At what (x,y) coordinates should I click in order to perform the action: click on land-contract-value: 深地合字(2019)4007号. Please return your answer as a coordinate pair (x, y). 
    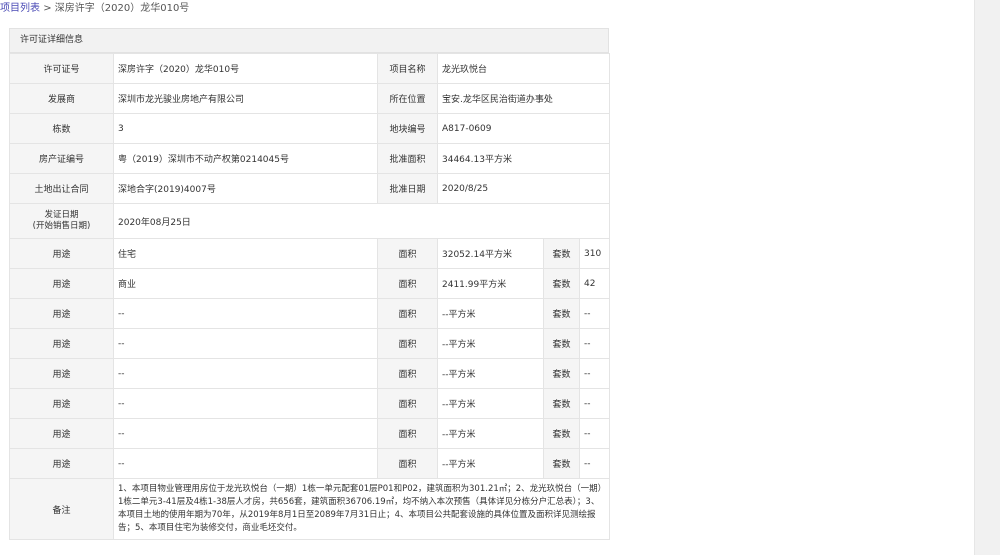
    Looking at the image, I should click on (245, 188).